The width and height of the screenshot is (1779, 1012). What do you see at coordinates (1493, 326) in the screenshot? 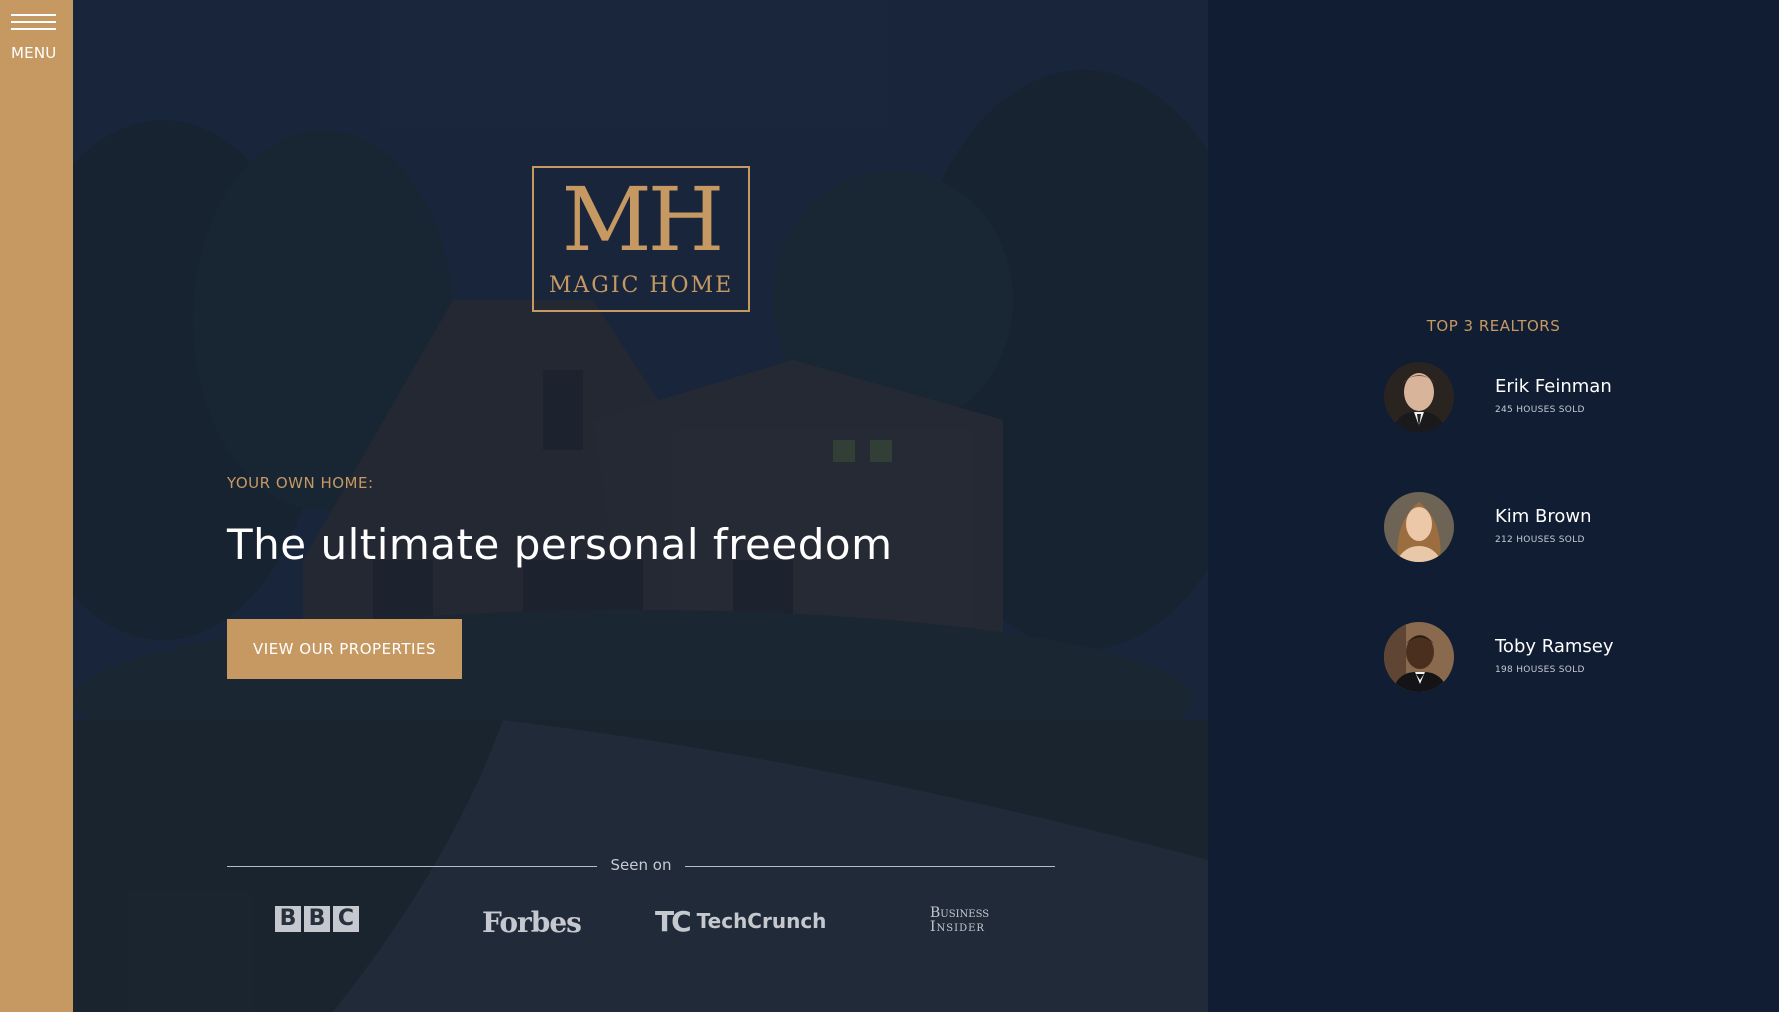
I see `realtors-title: TOP 3 REALTORS` at bounding box center [1493, 326].